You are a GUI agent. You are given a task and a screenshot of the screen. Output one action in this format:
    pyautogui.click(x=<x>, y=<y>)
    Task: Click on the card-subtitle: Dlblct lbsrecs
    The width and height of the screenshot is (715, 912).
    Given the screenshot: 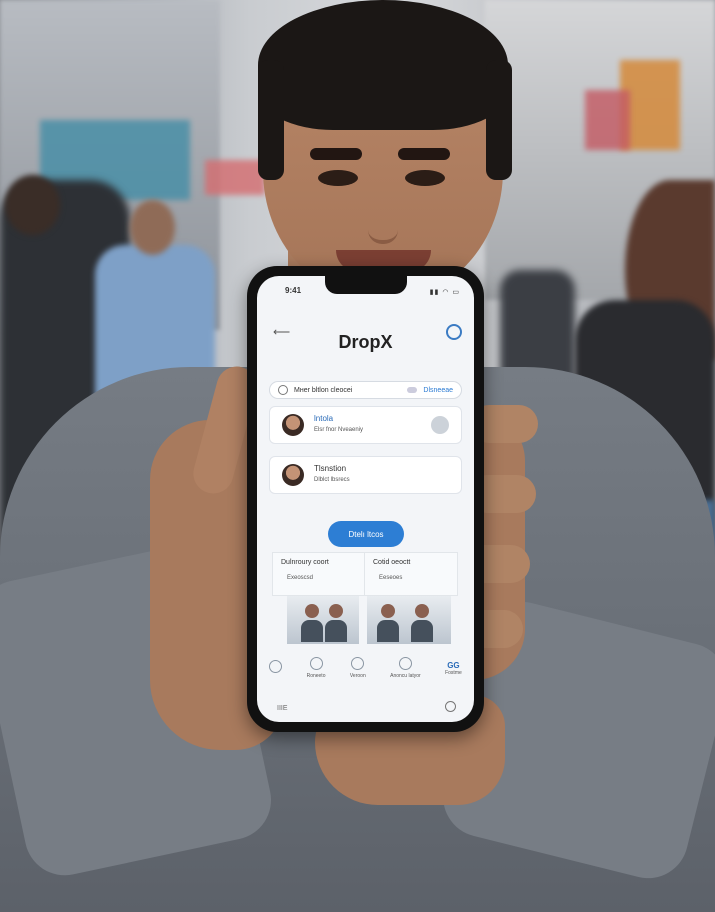 What is the action you would take?
    pyautogui.click(x=332, y=480)
    